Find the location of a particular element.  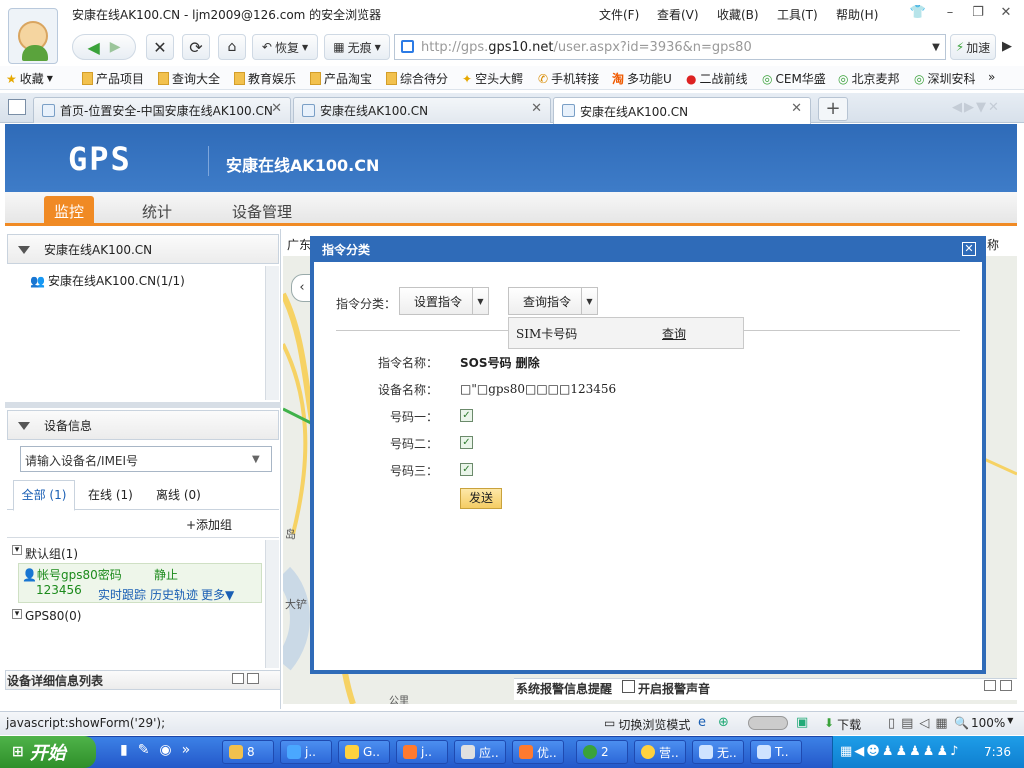

group-gps80: ▾ GPS80(0) is located at coordinates (46, 616).